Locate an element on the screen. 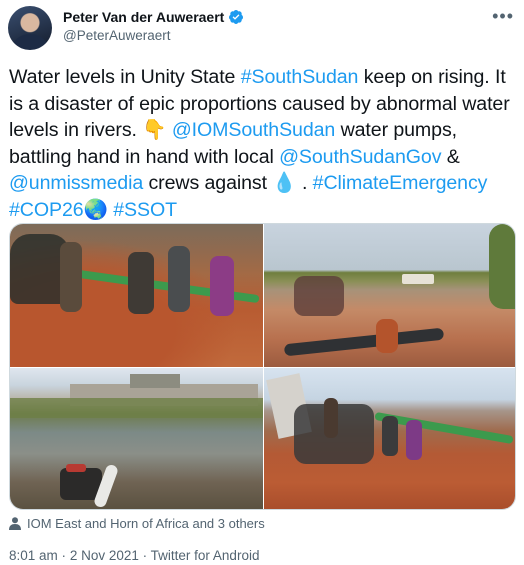 The image size is (524, 565). tweet-source: Twitter for Android is located at coordinates (205, 555).